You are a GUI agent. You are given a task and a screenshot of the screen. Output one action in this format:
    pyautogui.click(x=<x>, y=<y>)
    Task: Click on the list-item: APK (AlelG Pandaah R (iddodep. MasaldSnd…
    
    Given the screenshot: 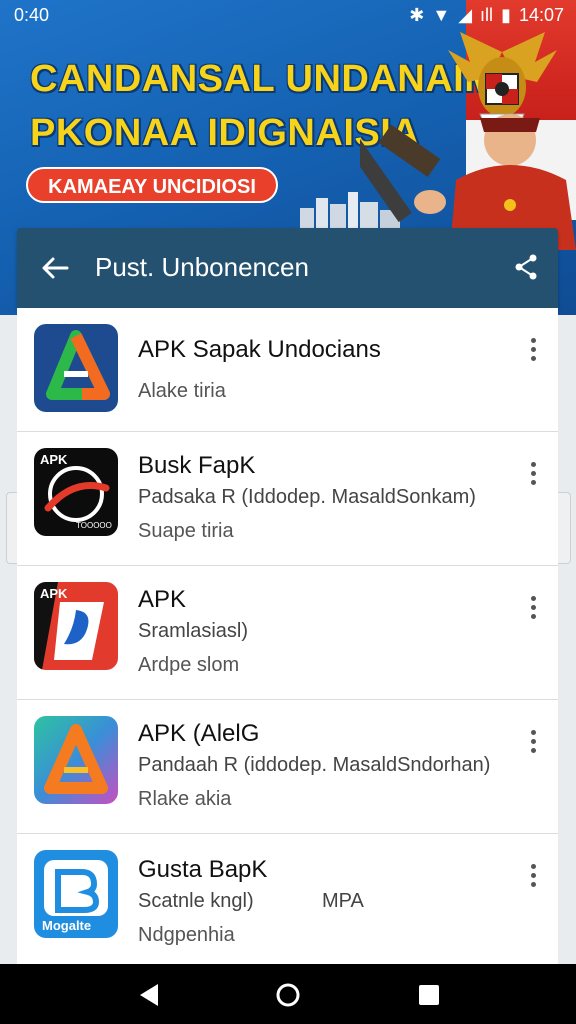 What is the action you would take?
    pyautogui.click(x=287, y=767)
    